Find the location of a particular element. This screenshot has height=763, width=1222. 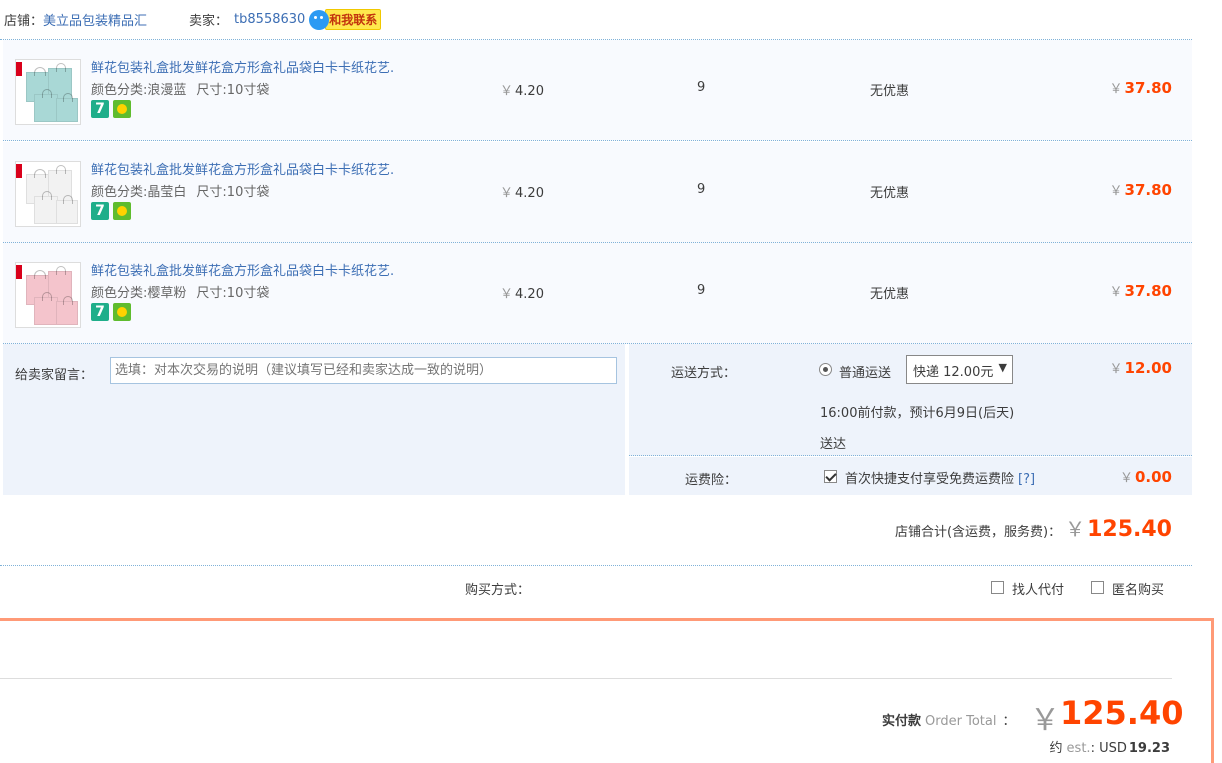

shipping-deadline-note: 16:00前付款，预计6月9日(后天) is located at coordinates (917, 413).